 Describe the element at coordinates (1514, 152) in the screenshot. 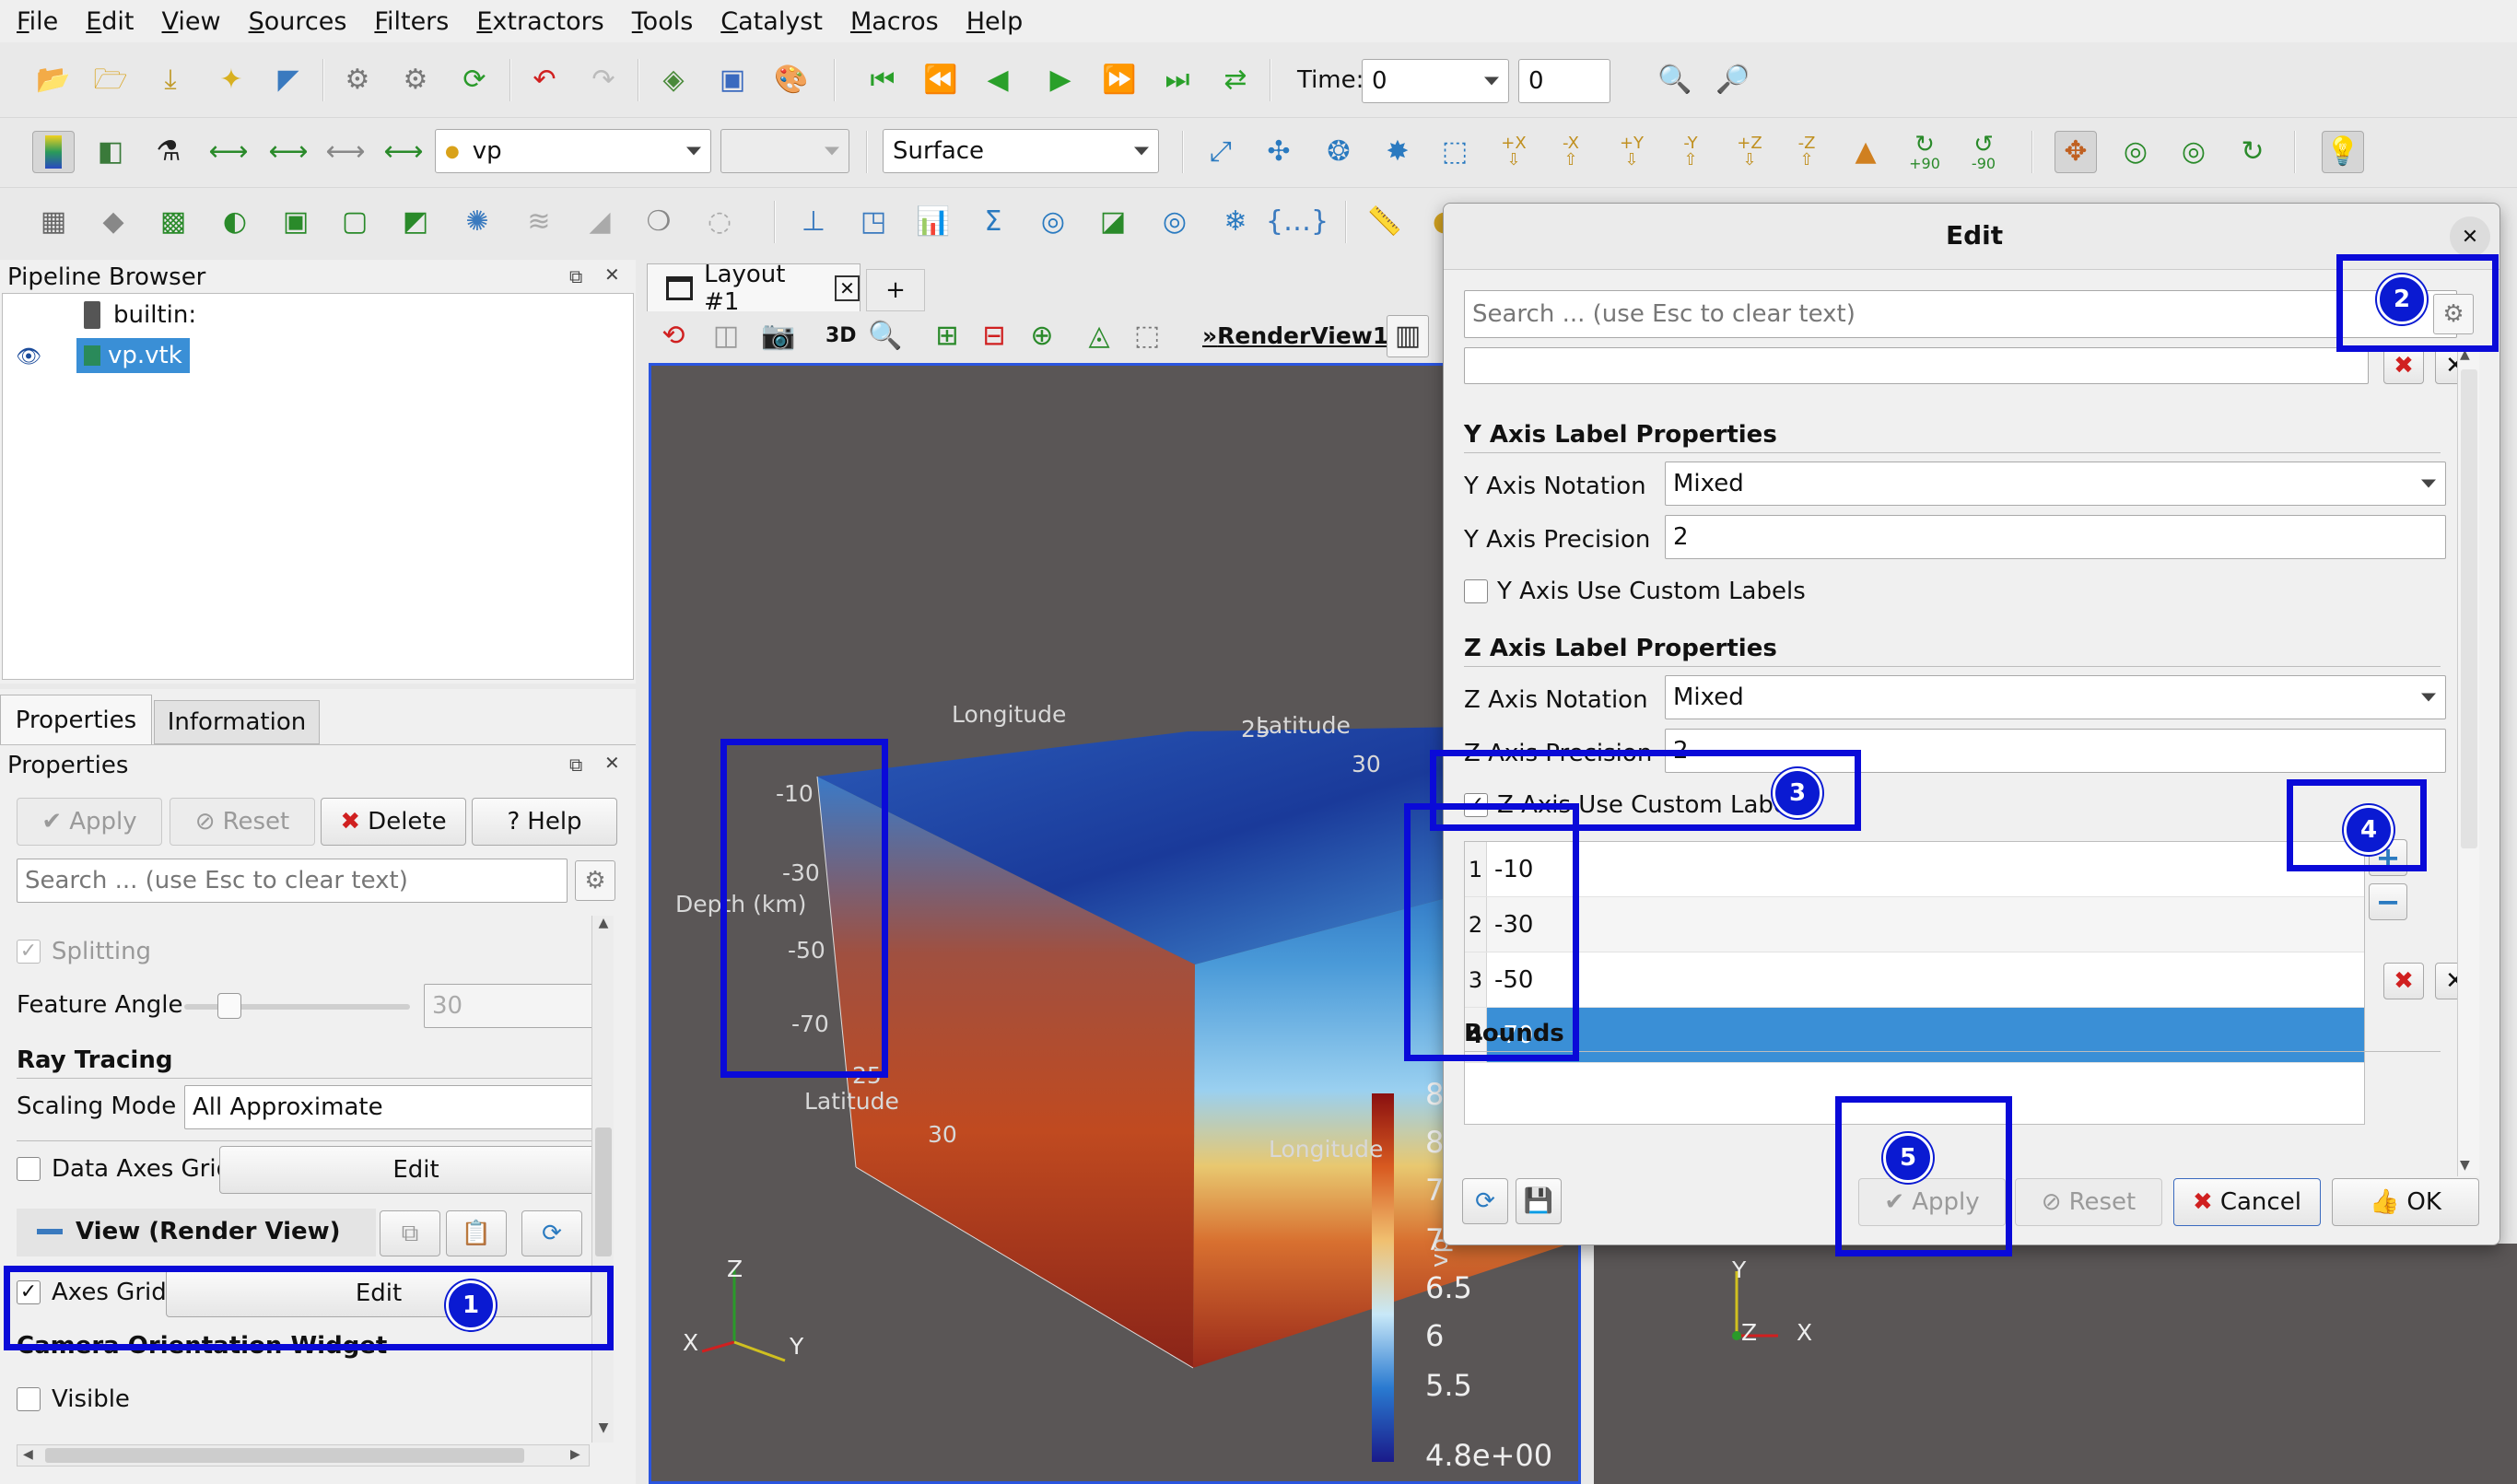

I see `view-plus-x-icon: +X ⇩` at that location.